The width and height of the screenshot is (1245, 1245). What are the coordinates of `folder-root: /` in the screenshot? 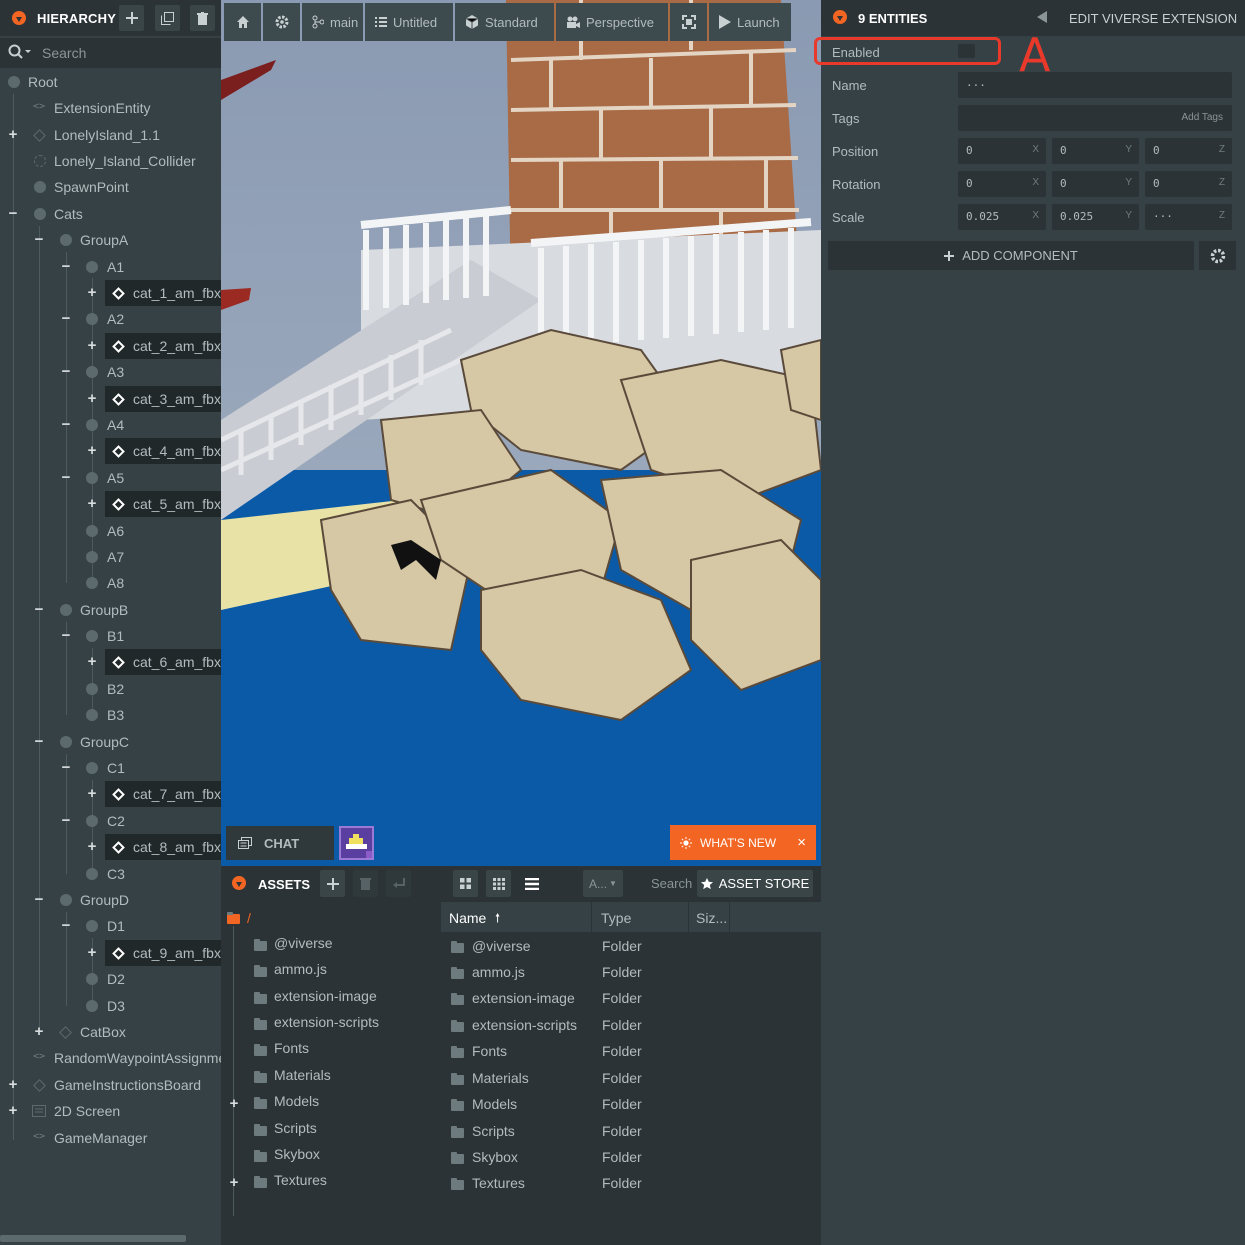 It's located at (332, 921).